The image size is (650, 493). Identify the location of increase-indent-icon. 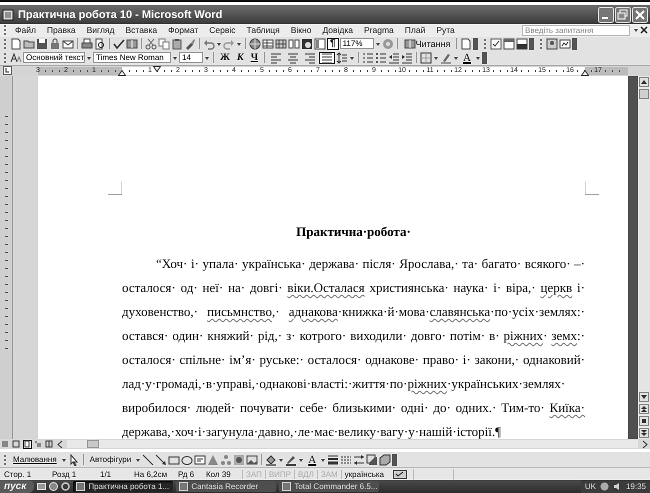
(407, 58).